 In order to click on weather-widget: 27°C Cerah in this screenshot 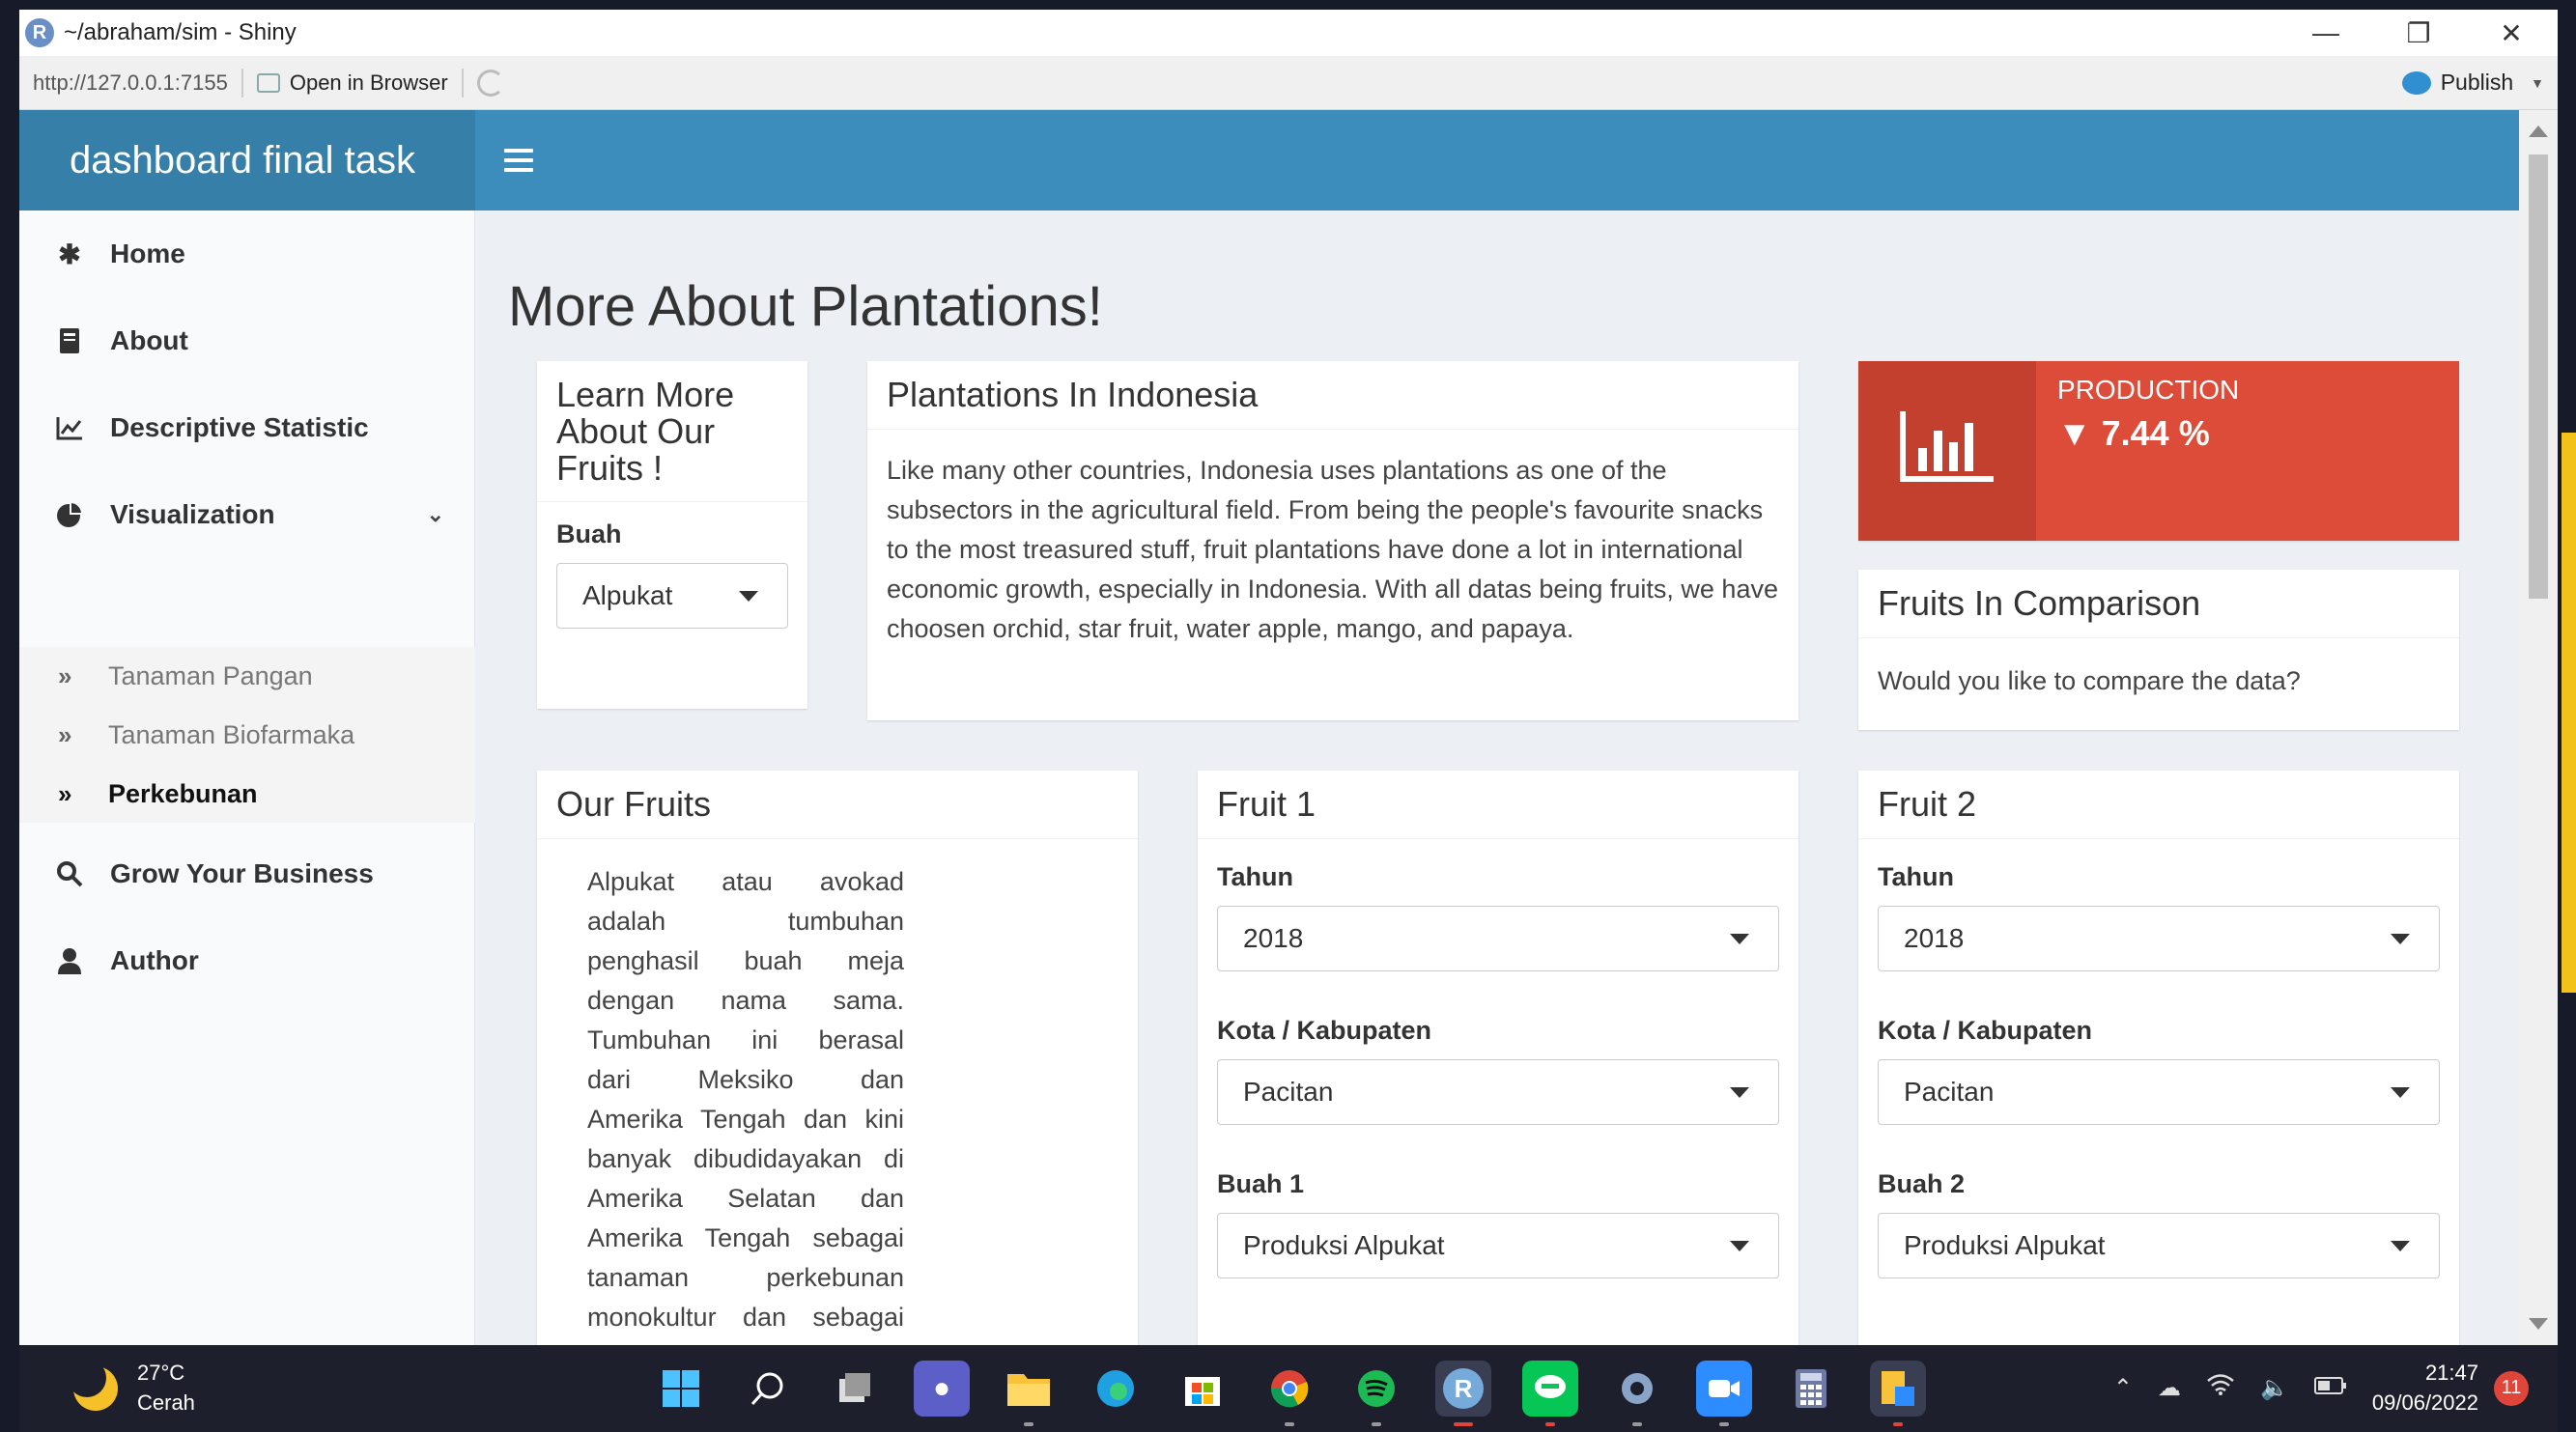, I will do `click(131, 1388)`.